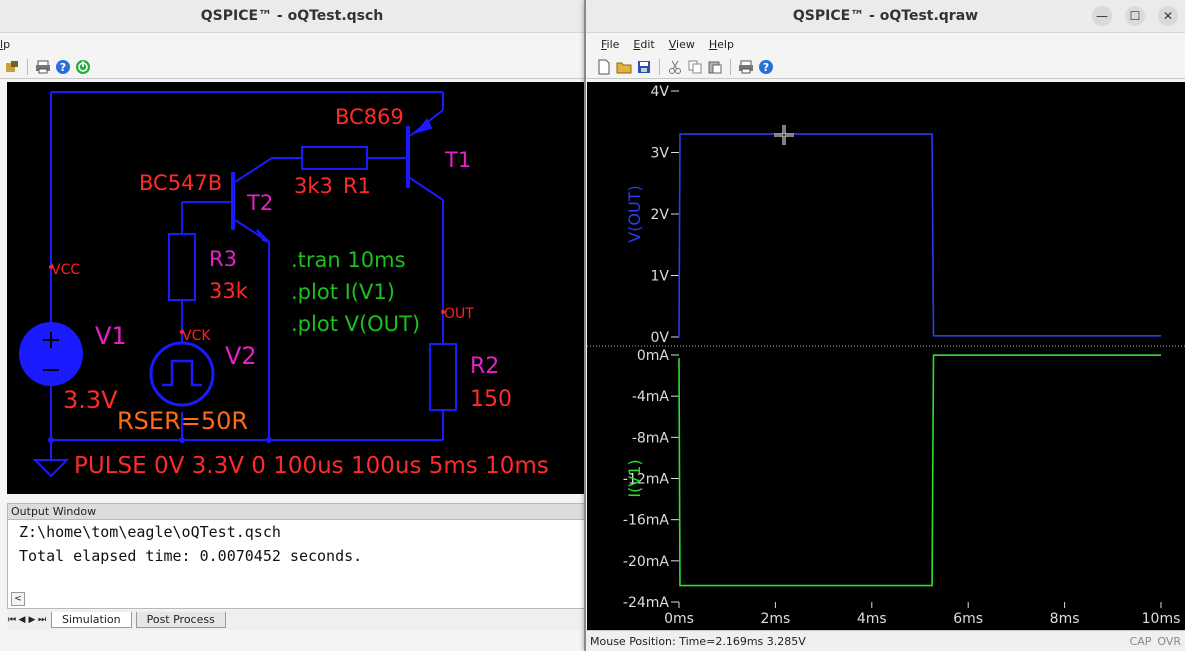 This screenshot has width=1185, height=651. I want to click on output-line: Total elapsed time: 0.0070452 seconds., so click(191, 556).